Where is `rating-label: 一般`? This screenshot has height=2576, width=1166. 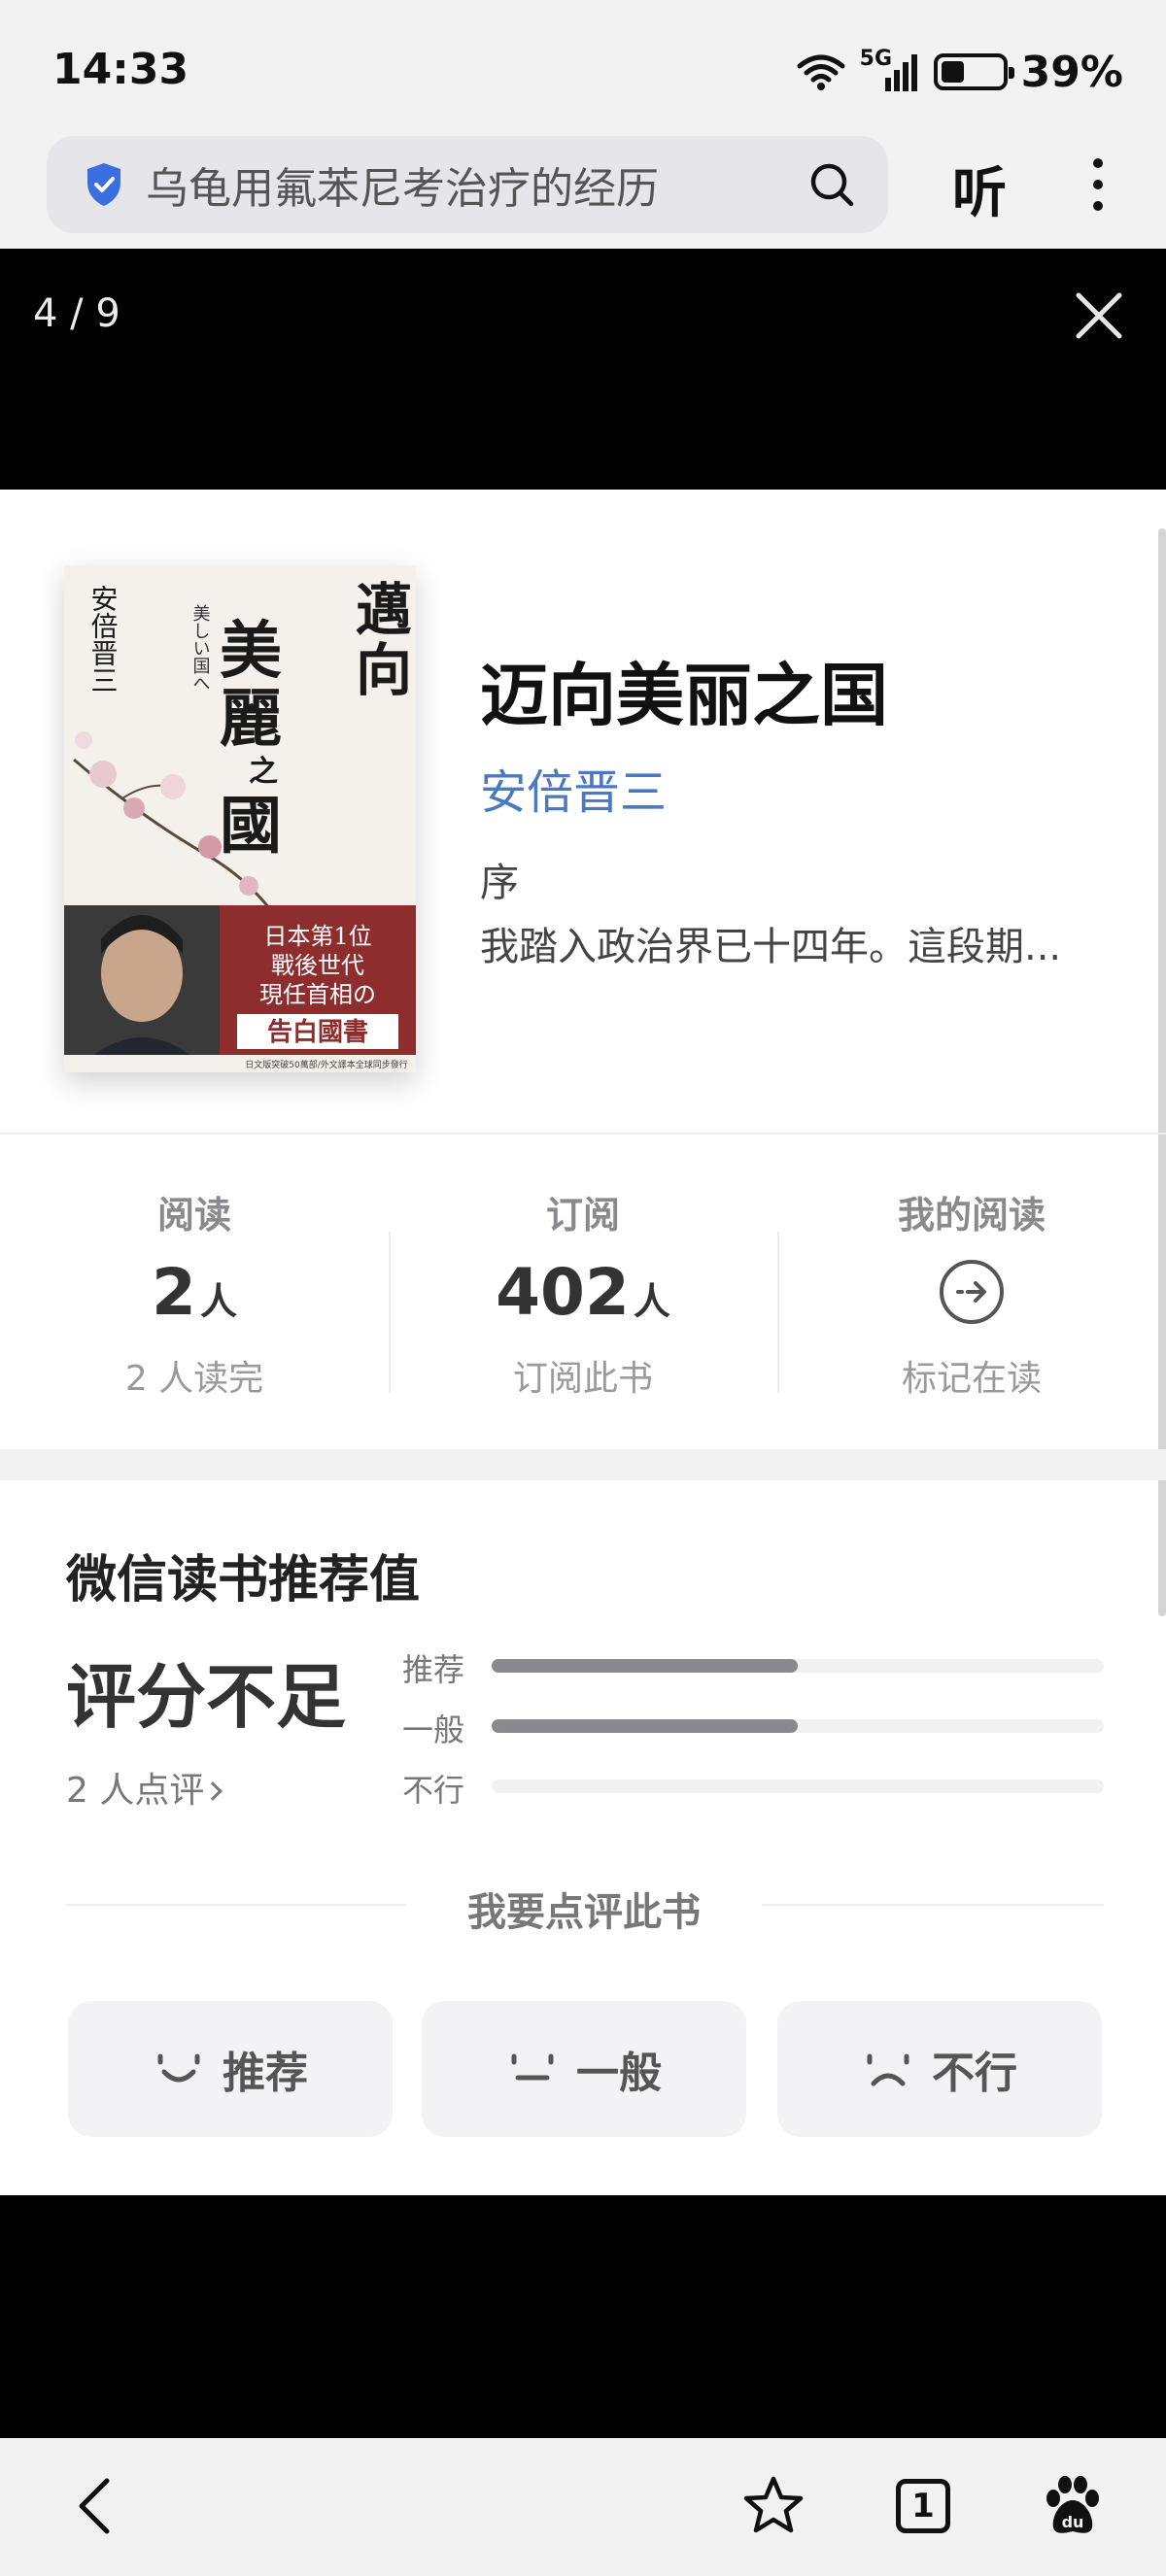
rating-label: 一般 is located at coordinates (433, 1730).